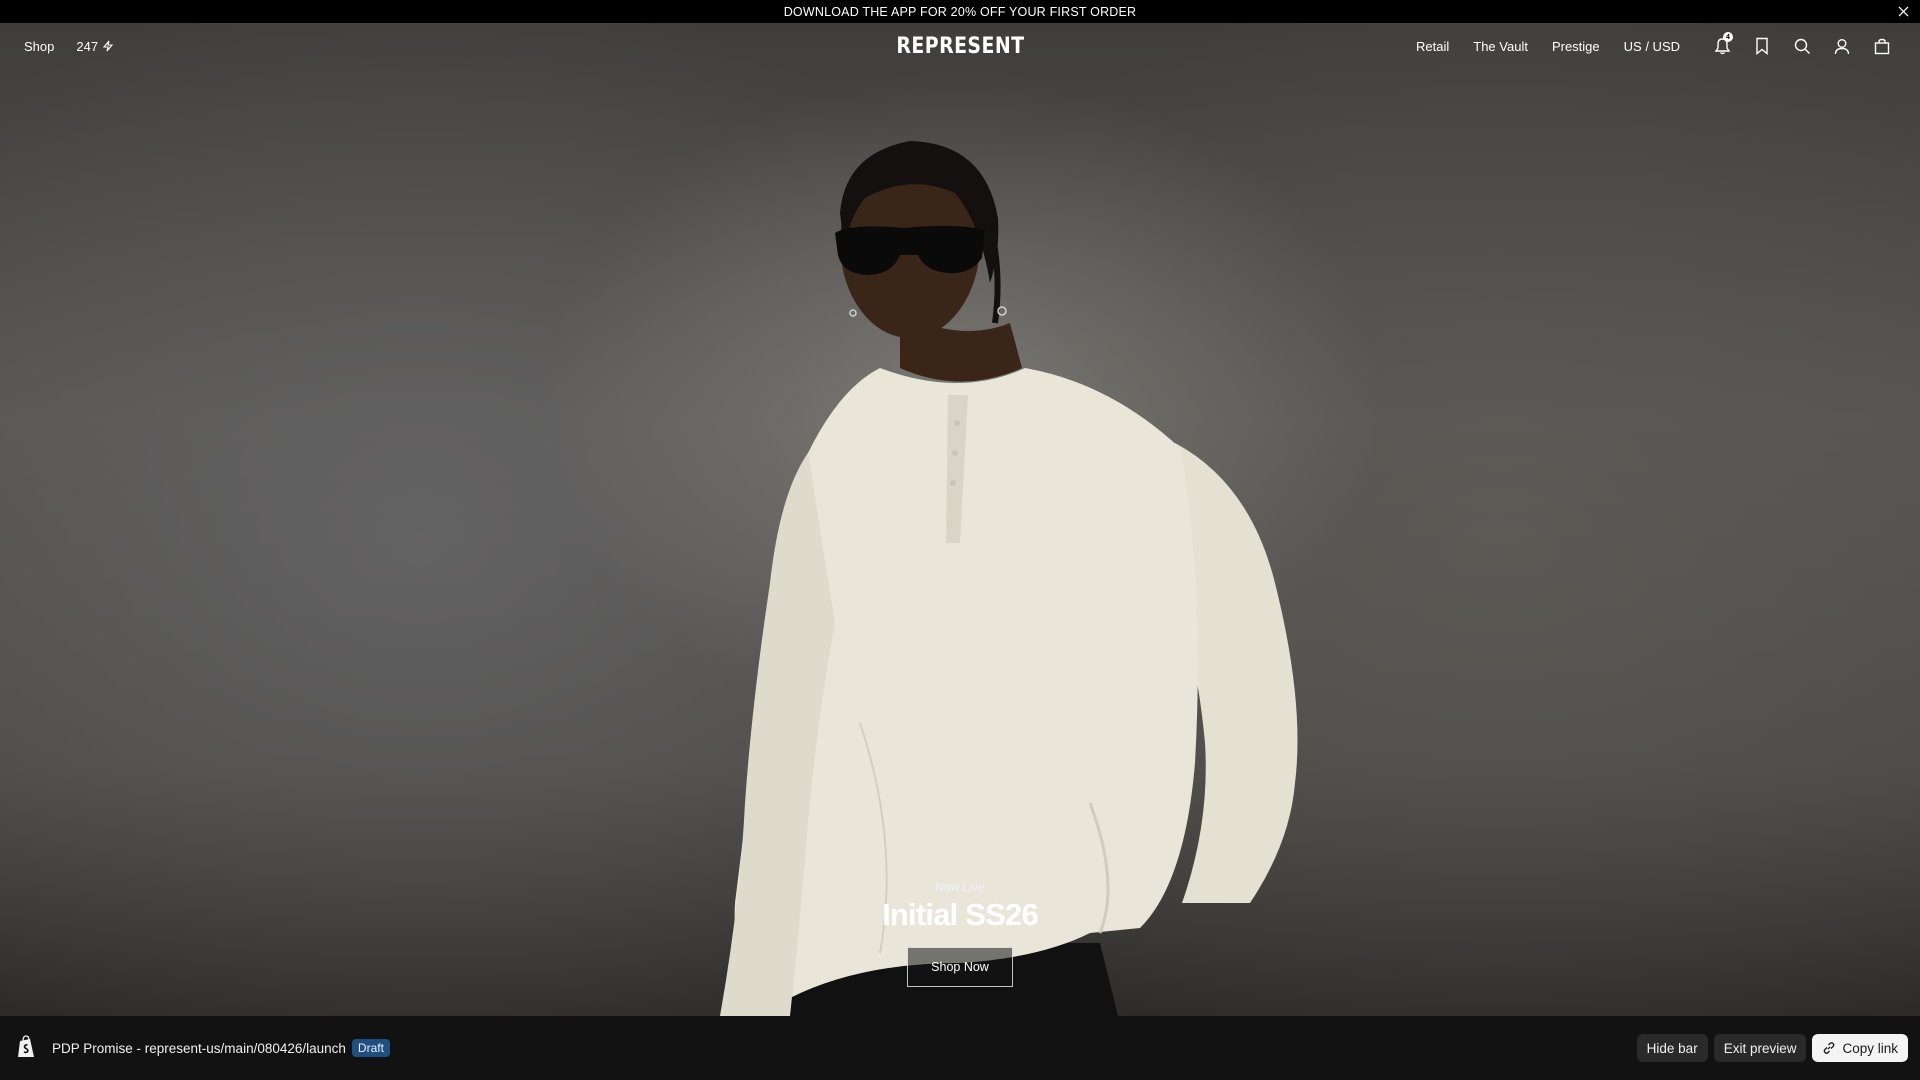  What do you see at coordinates (960, 933) in the screenshot?
I see `hero-content: Now Live Initial SS26 Shop Now` at bounding box center [960, 933].